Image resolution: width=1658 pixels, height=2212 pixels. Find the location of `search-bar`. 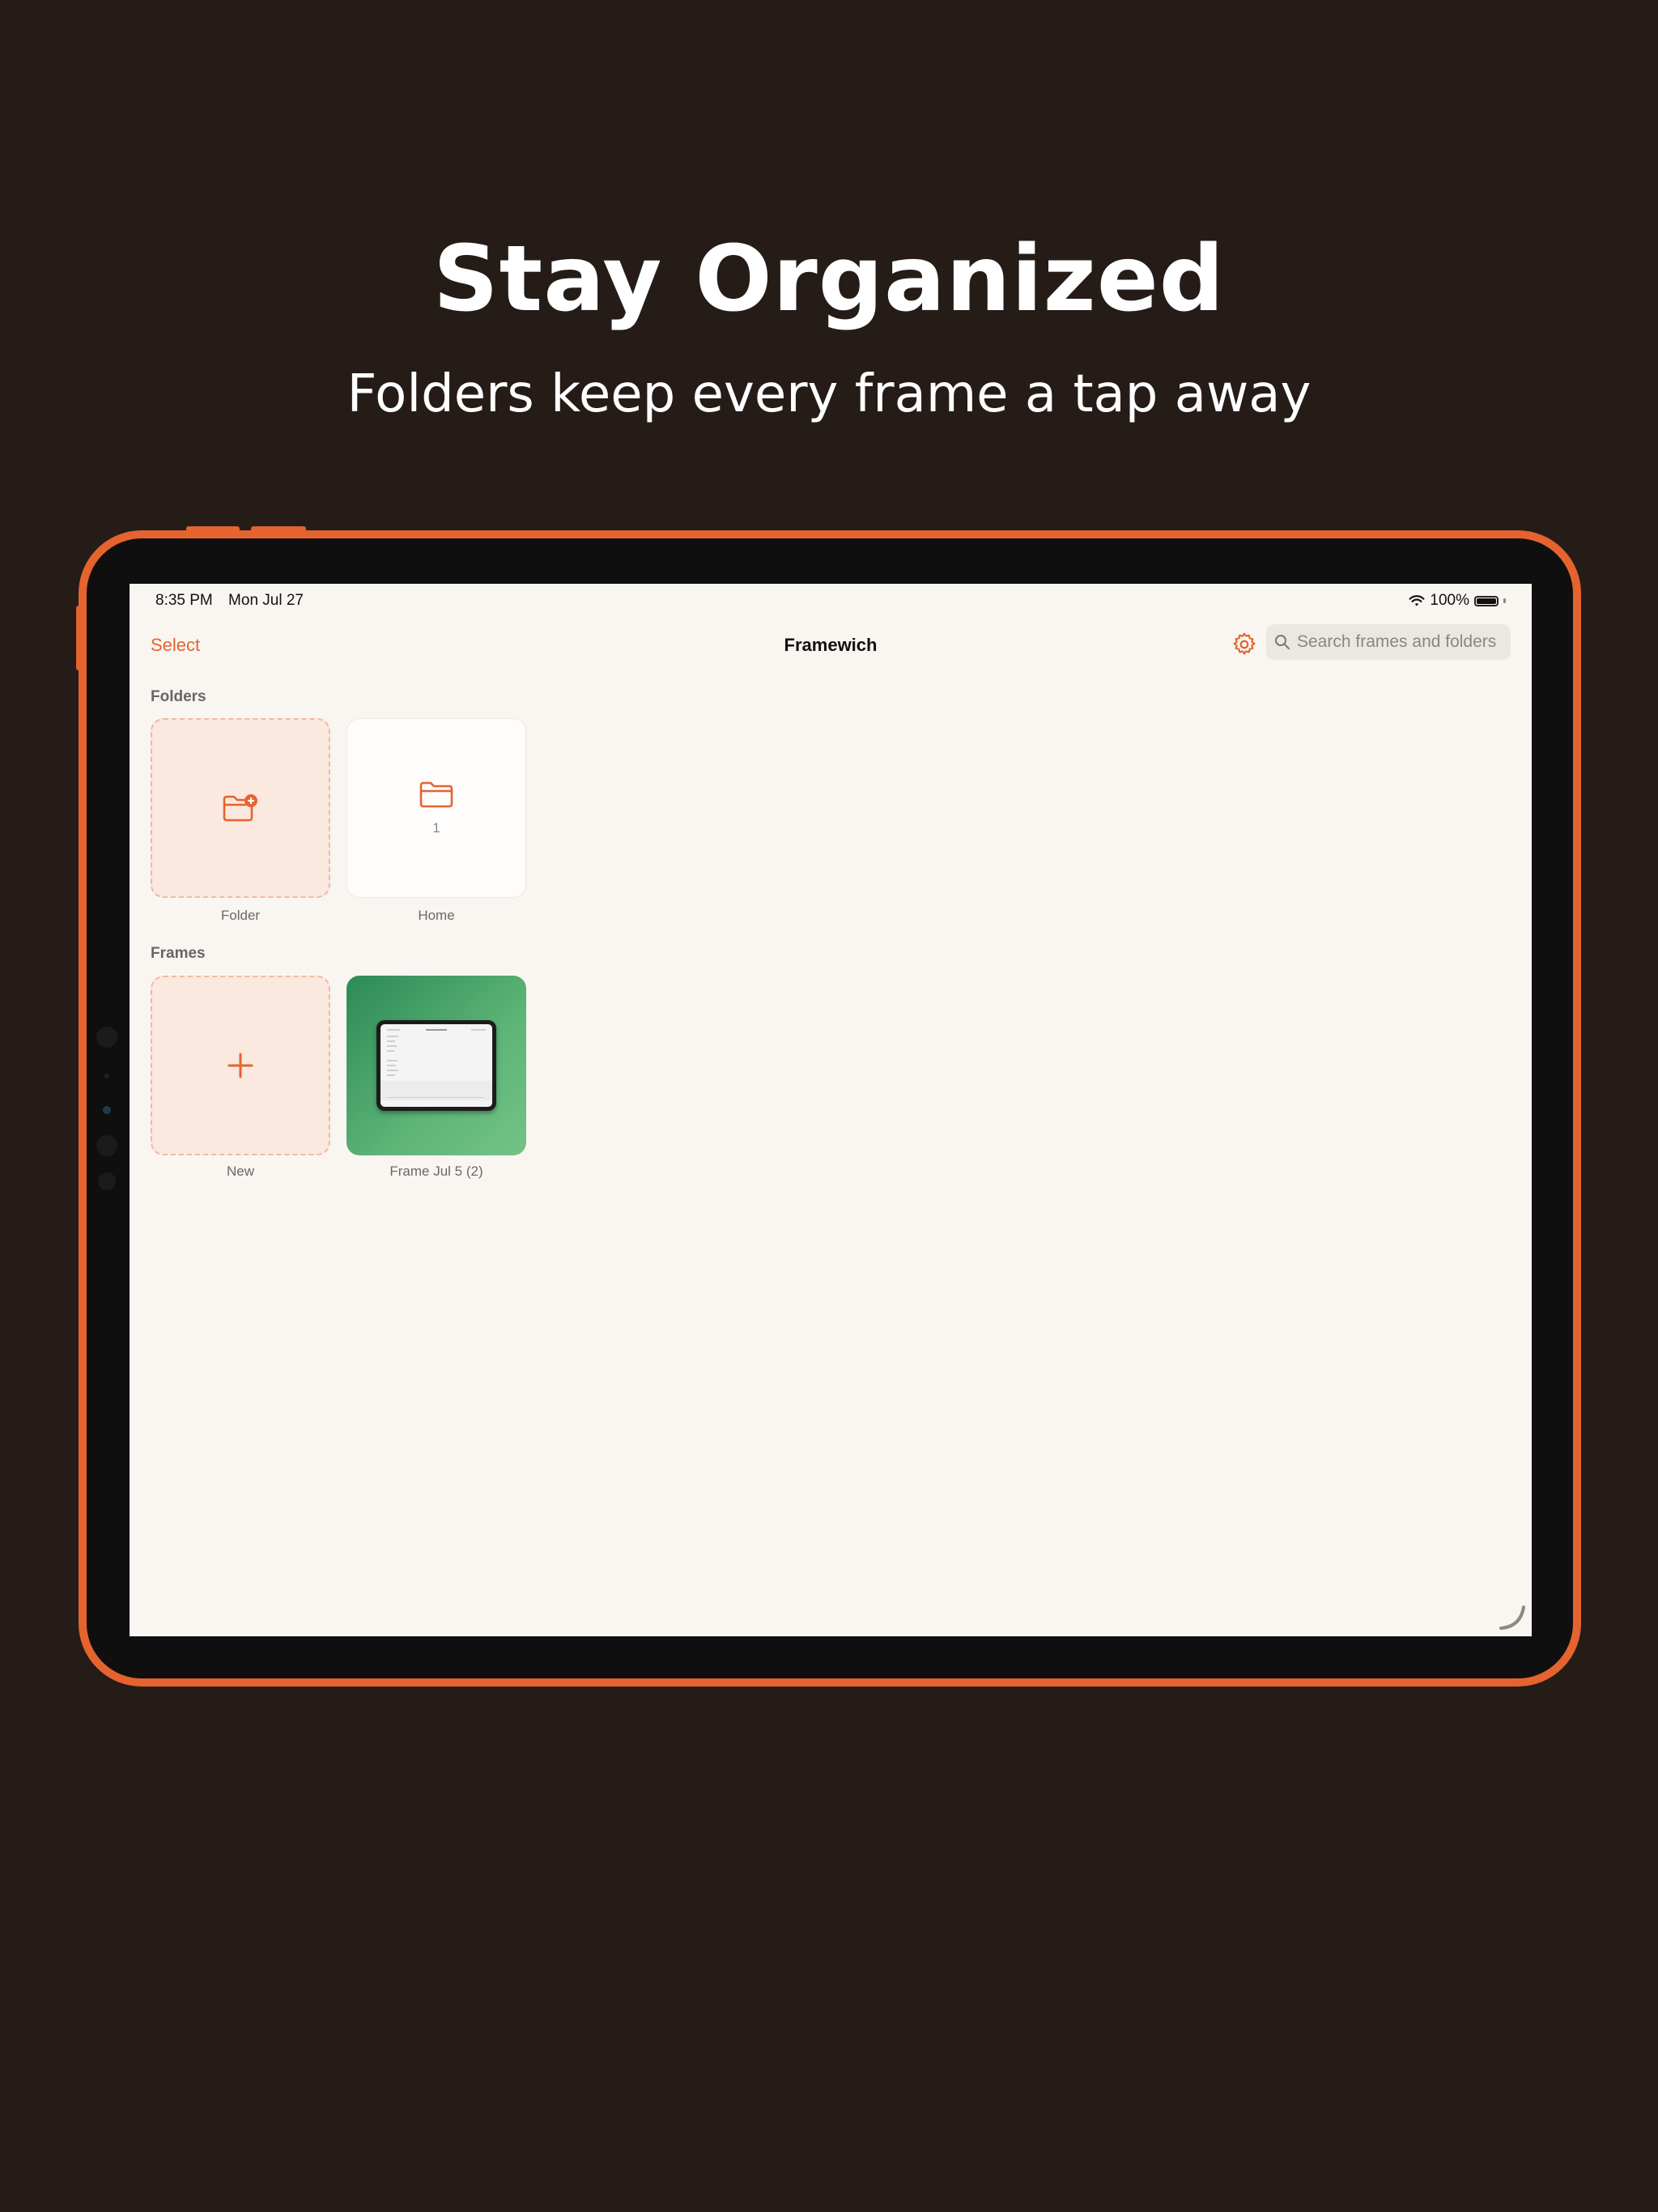

search-bar is located at coordinates (1388, 642).